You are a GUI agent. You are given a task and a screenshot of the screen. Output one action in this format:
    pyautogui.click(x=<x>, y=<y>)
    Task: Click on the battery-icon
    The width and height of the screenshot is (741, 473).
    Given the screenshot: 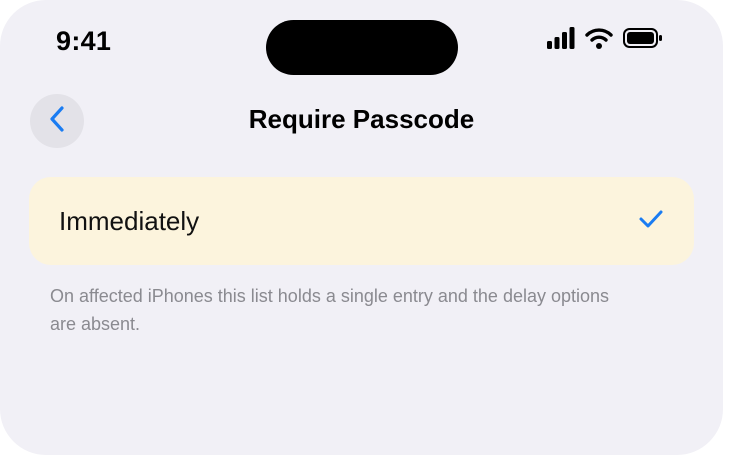 What is the action you would take?
    pyautogui.click(x=643, y=40)
    